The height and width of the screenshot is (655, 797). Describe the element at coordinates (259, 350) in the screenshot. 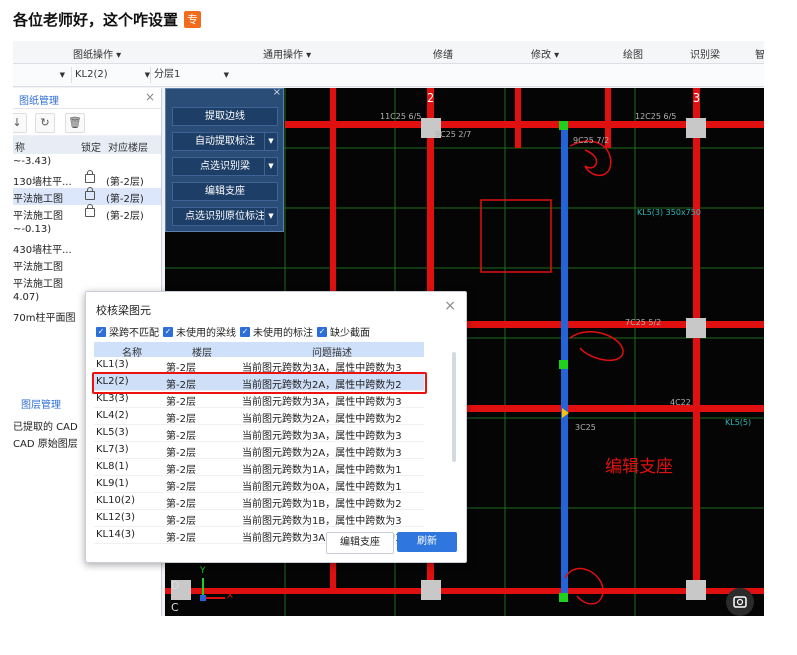

I see `issue-table-header: 名称 楼层 问题描述` at that location.